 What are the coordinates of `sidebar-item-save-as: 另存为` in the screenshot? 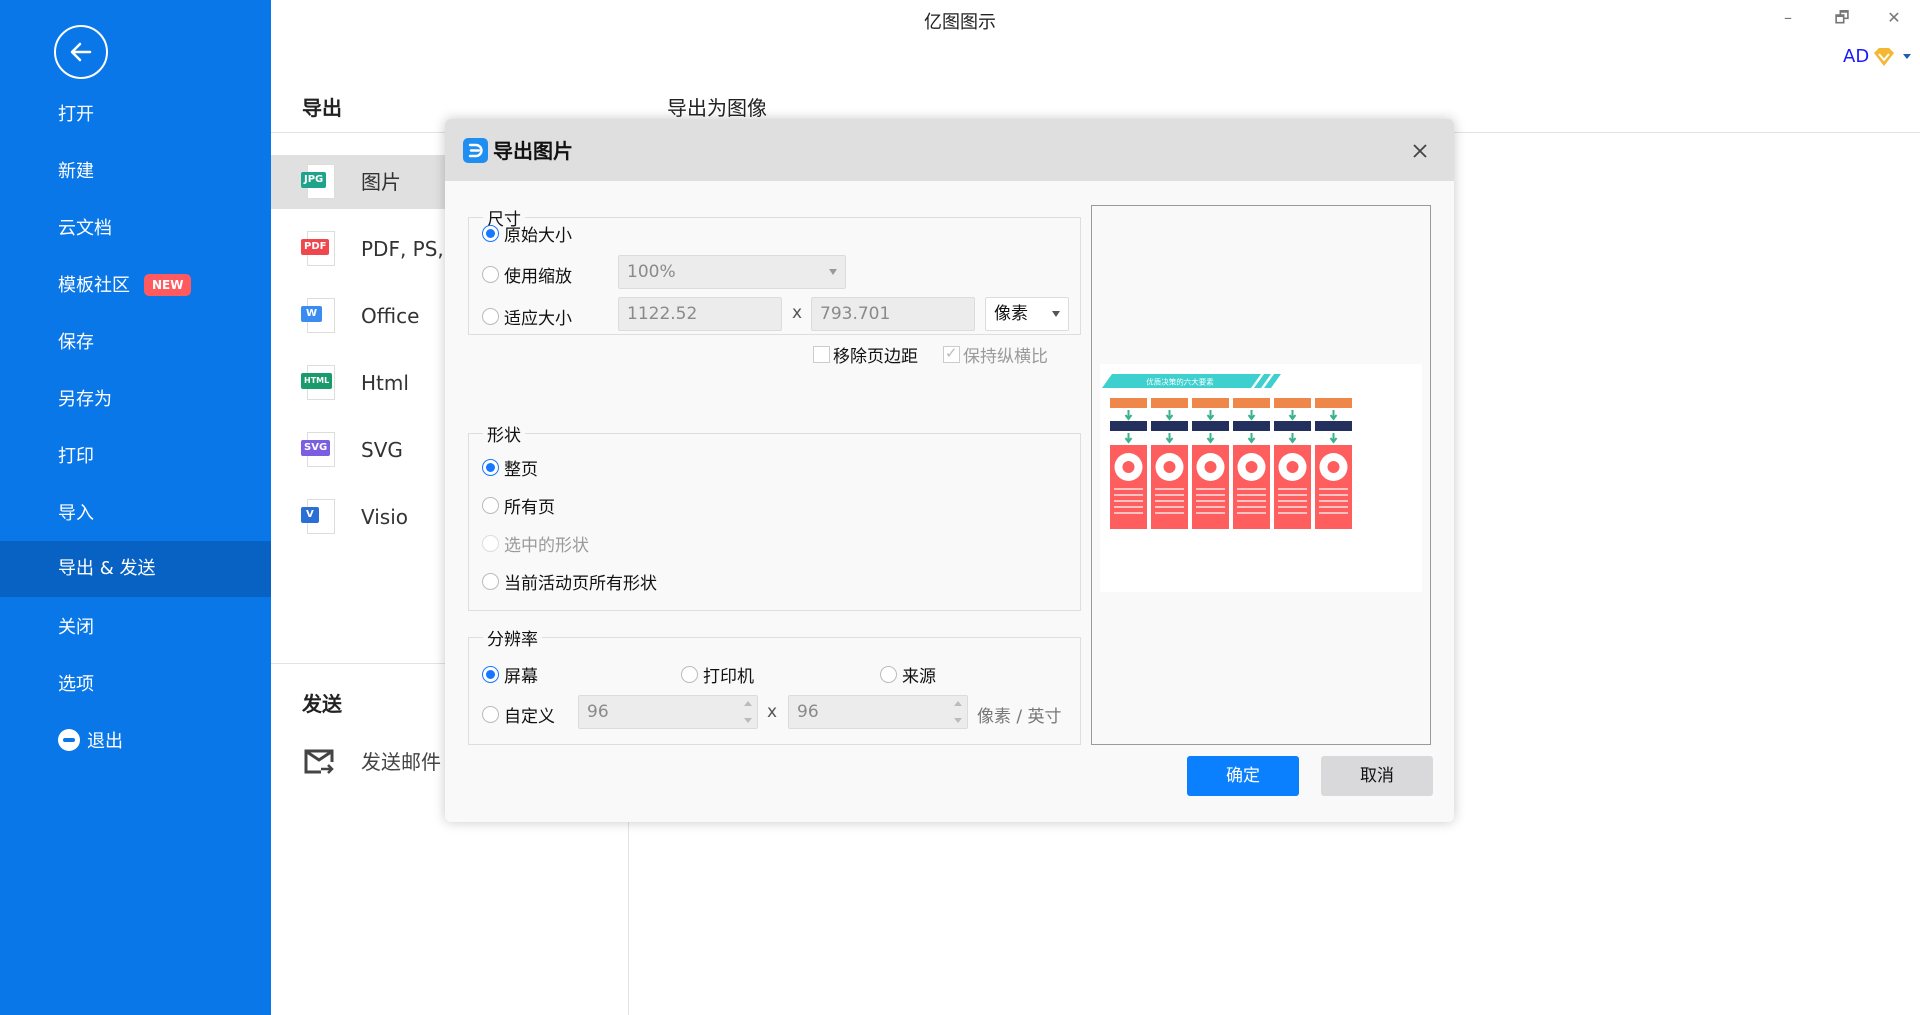 It's located at (135, 400).